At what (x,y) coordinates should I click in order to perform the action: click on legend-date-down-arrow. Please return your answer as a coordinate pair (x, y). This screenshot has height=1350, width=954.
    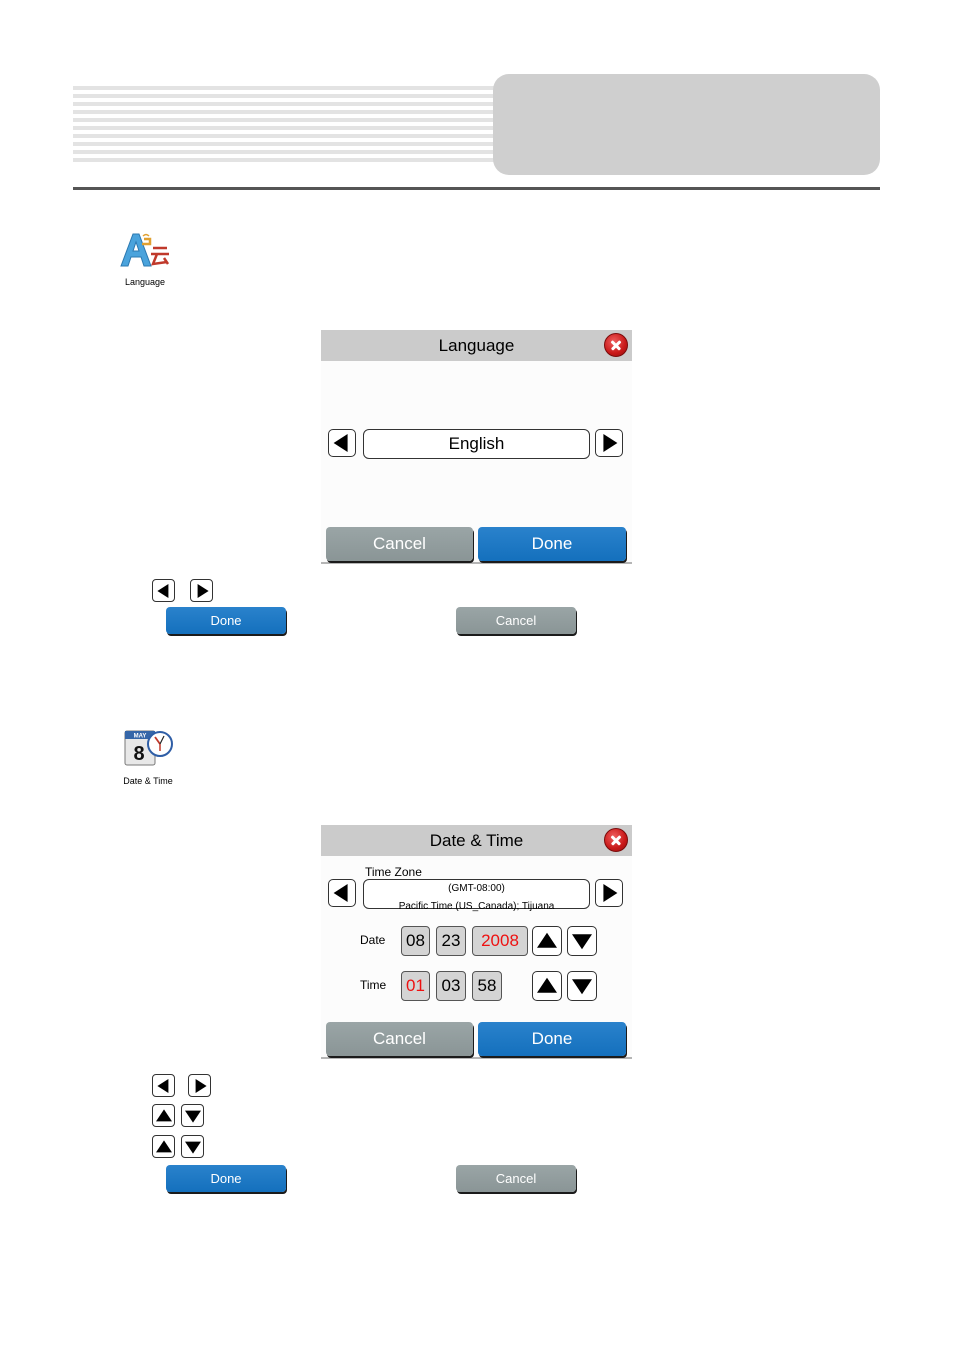
    Looking at the image, I should click on (192, 1115).